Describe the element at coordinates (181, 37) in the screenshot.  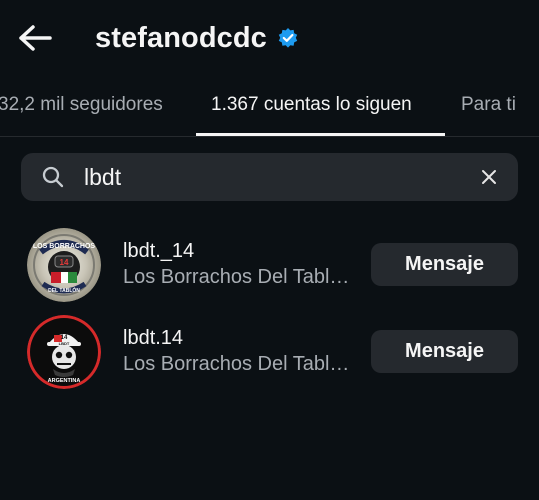
I see `profile-username-title: stefanodcdc` at that location.